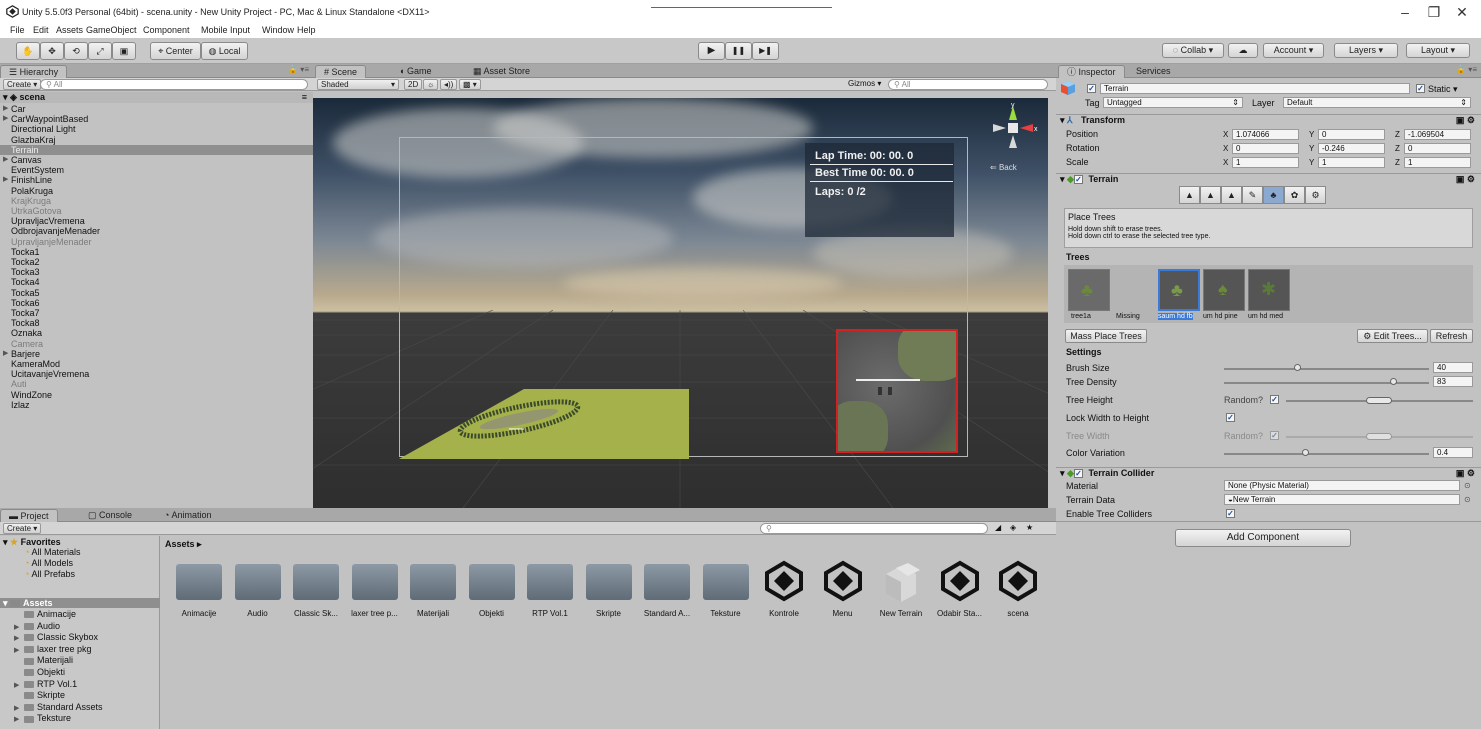 The width and height of the screenshot is (1481, 729). Describe the element at coordinates (156, 293) in the screenshot. I see `hierarchy-item: Tocka5` at that location.